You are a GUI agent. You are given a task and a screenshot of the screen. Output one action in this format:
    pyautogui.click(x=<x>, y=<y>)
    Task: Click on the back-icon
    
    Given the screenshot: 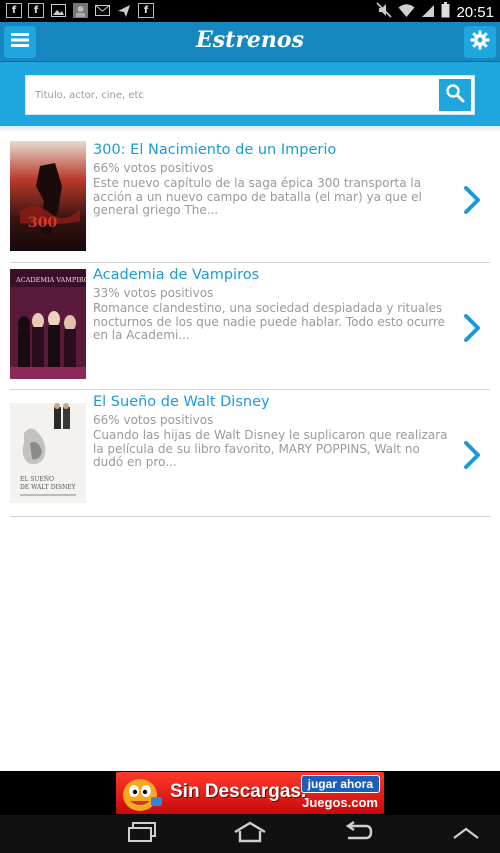 What is the action you would take?
    pyautogui.click(x=358, y=834)
    